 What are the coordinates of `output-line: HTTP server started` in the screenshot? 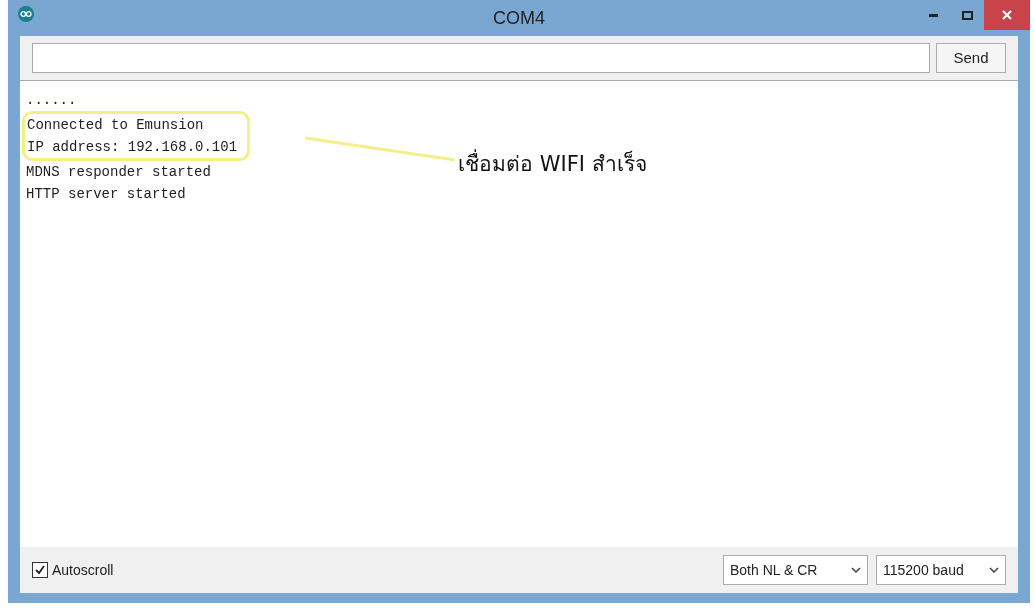 It's located at (106, 194).